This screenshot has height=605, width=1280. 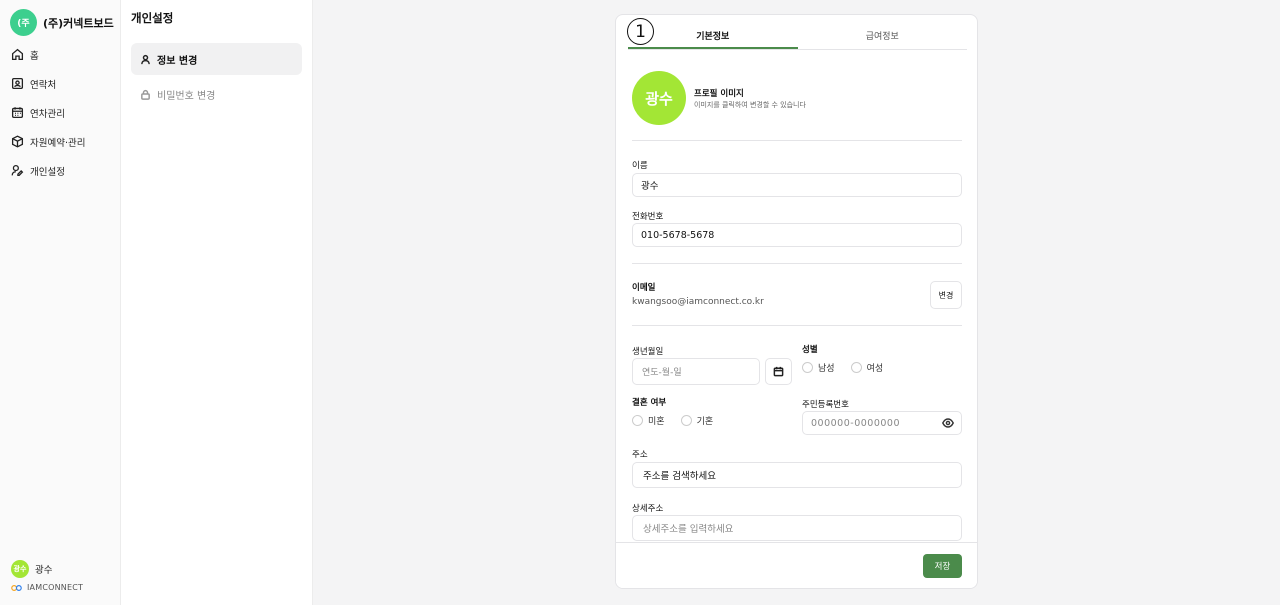 I want to click on email-change-button: 변경, so click(x=946, y=295).